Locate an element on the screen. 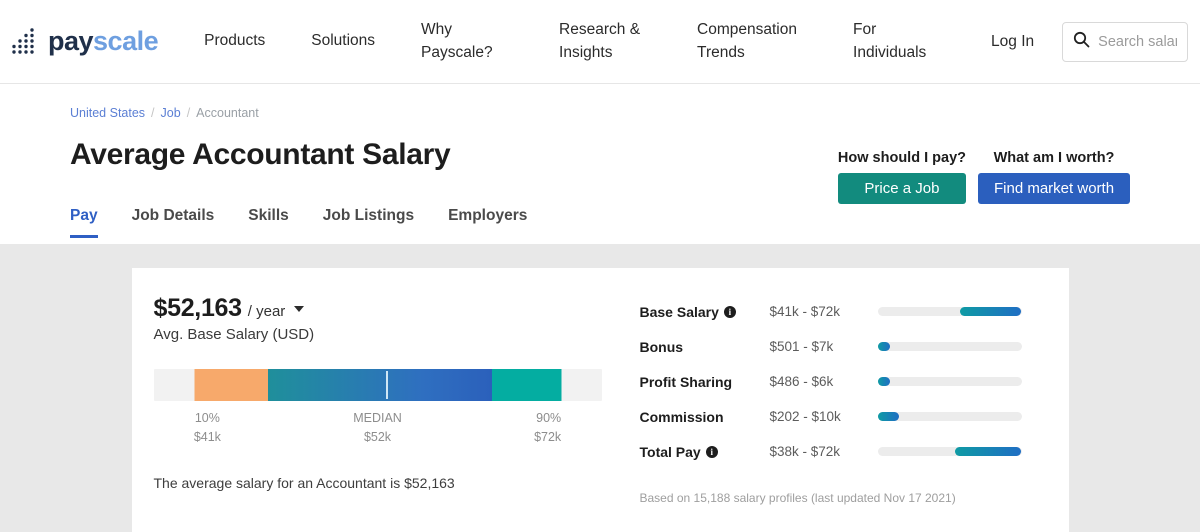  price-a-job-button: Price a Job is located at coordinates (901, 188).